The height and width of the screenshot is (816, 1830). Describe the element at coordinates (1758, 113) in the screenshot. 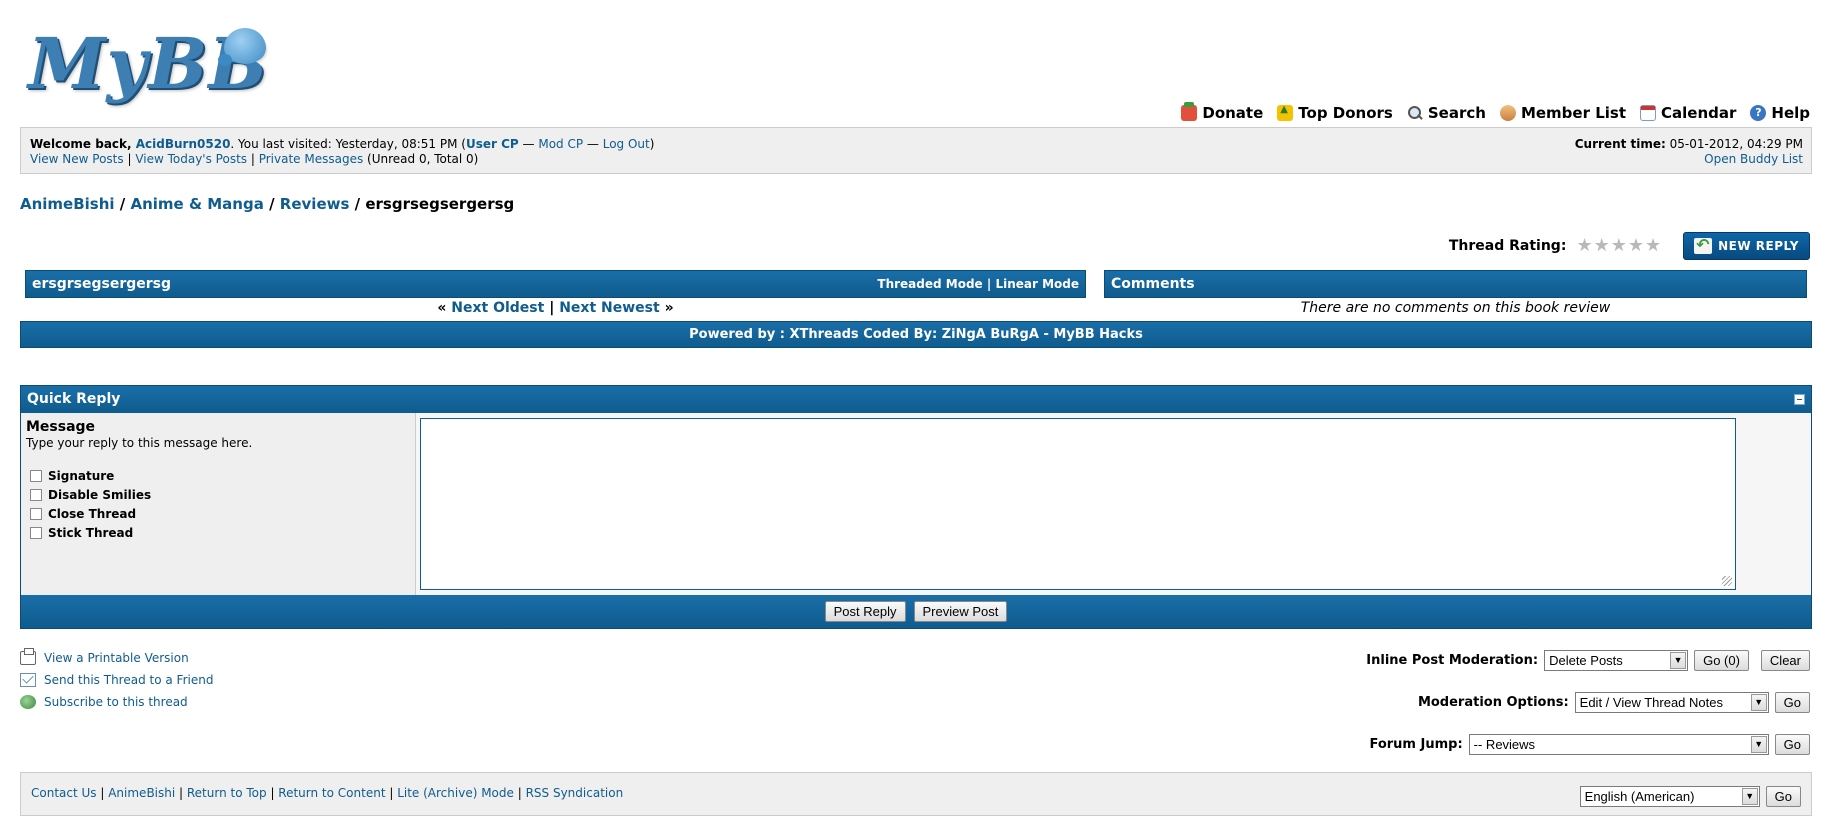

I see `help-icon: ?` at that location.